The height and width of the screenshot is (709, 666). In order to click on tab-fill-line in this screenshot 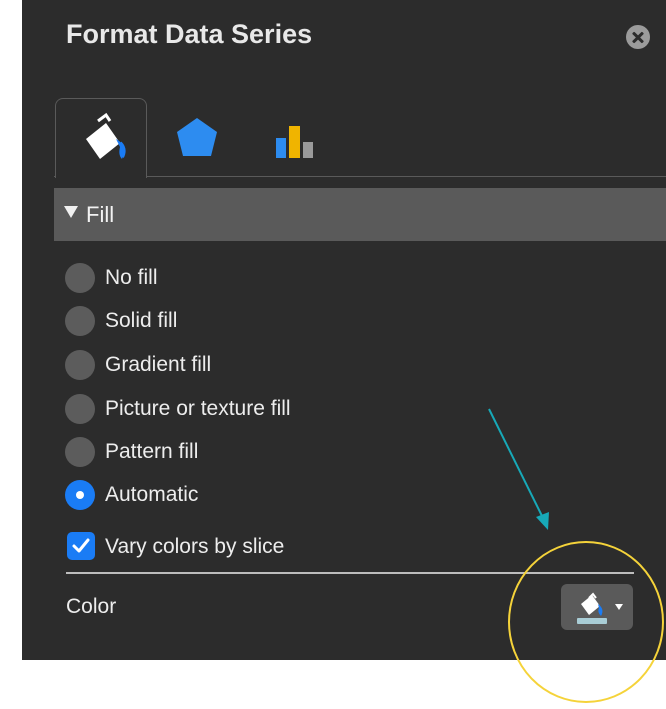, I will do `click(101, 138)`.